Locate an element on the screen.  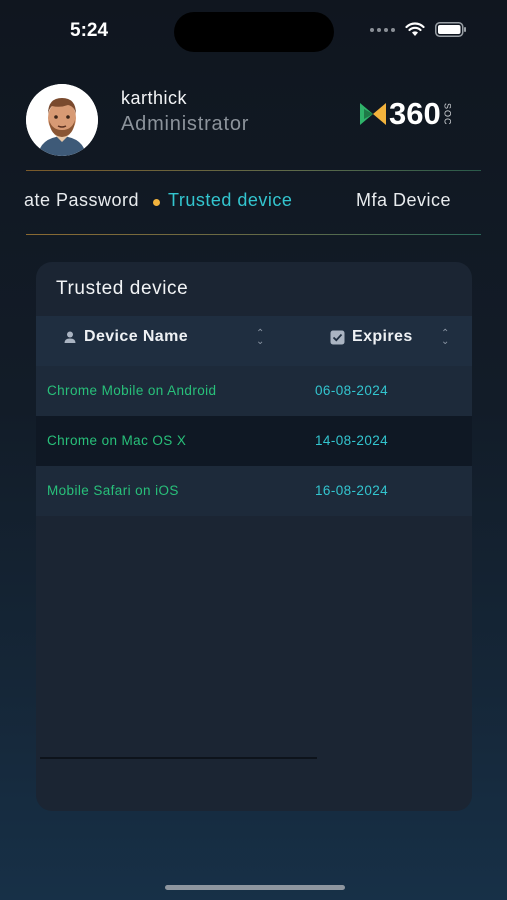
avatar-illustration-icon is located at coordinates (62, 120).